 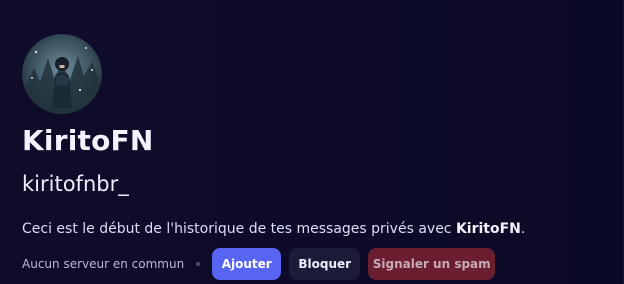 What do you see at coordinates (247, 264) in the screenshot?
I see `add-friend-button: Ajouter` at bounding box center [247, 264].